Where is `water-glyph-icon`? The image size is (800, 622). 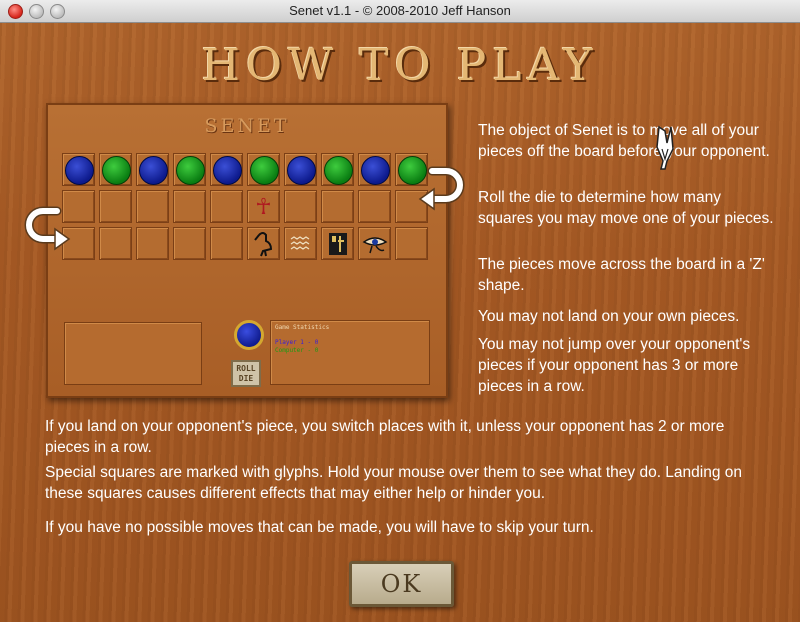 water-glyph-icon is located at coordinates (300, 243).